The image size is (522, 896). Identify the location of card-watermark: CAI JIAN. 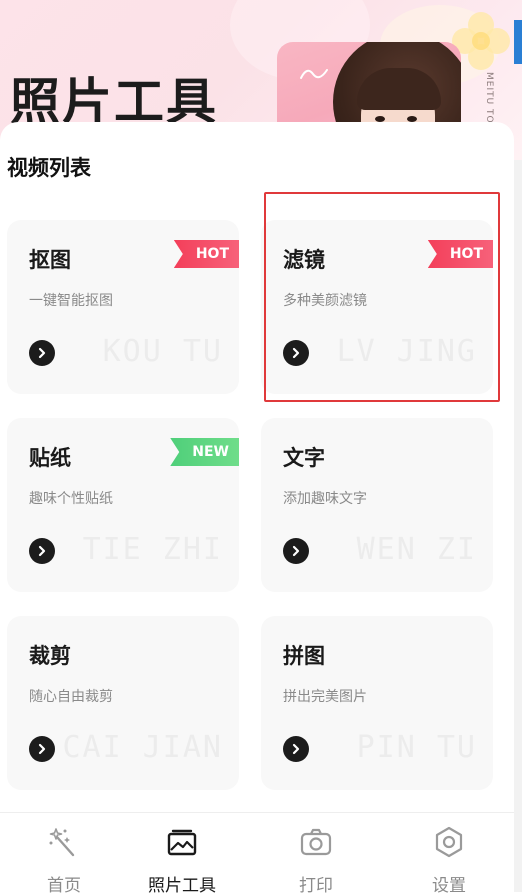
(142, 747).